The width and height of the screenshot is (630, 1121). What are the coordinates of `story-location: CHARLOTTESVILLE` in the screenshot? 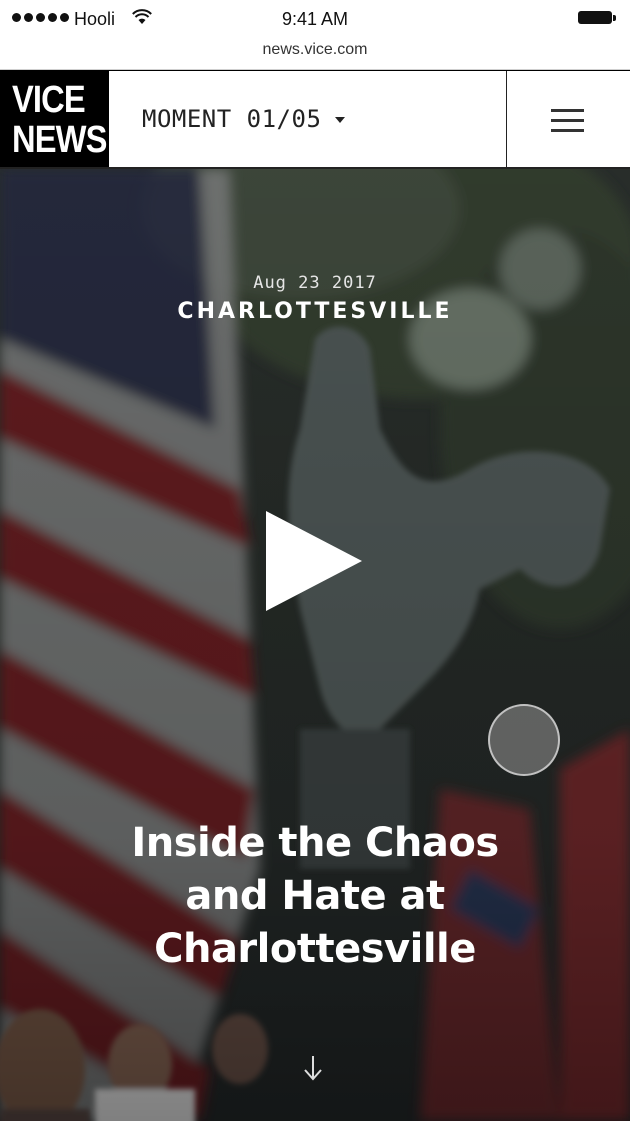 It's located at (315, 311).